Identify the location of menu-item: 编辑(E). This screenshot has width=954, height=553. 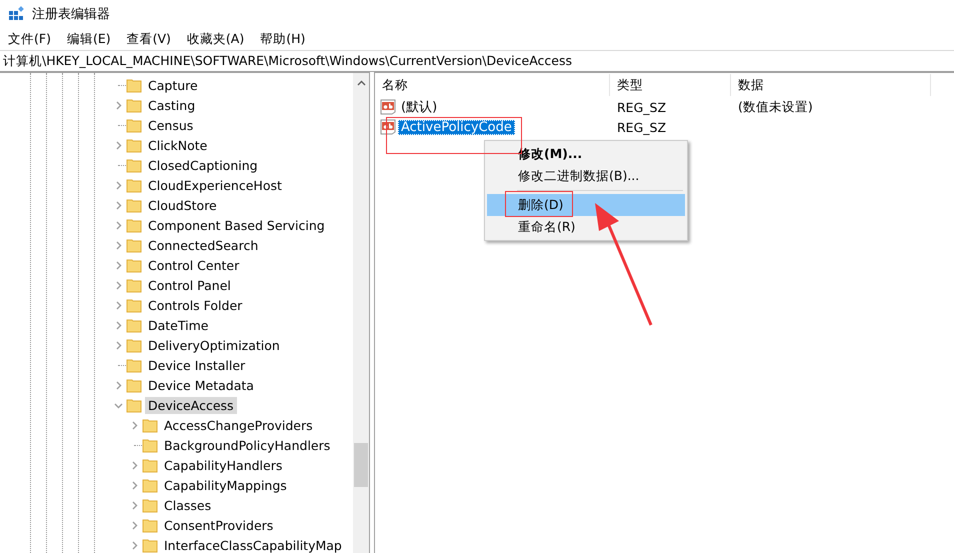
(88, 39).